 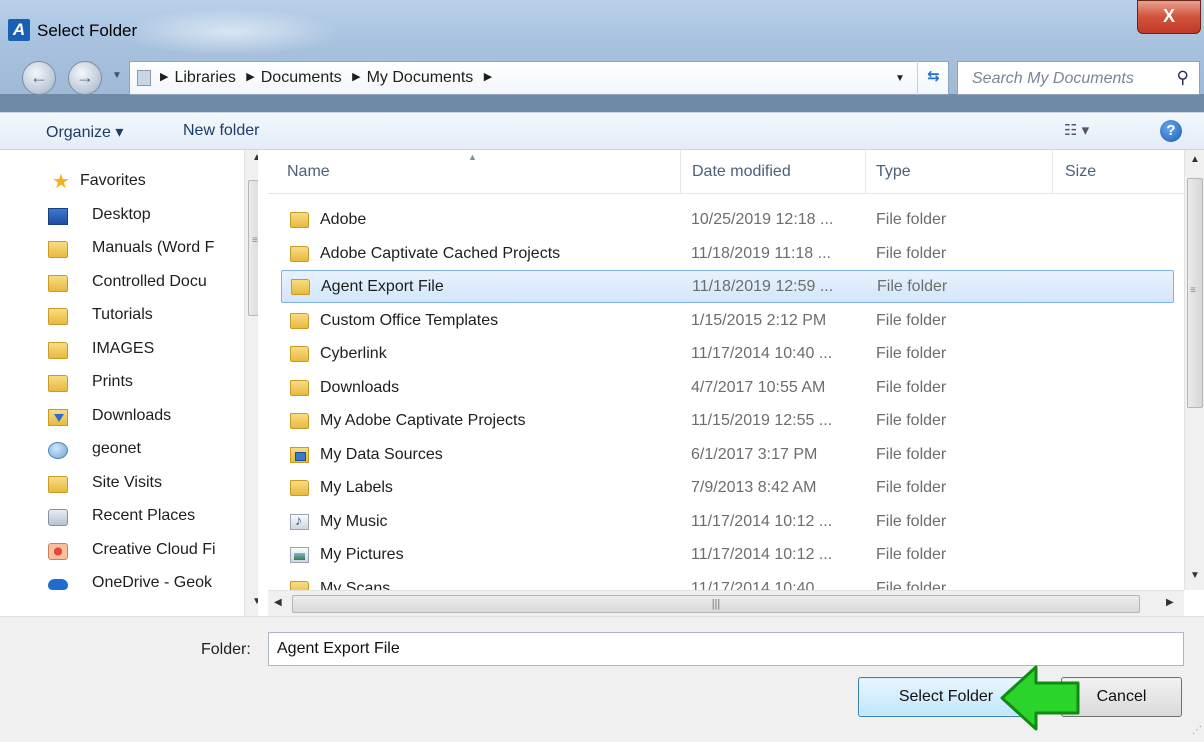 I want to click on sidebar-item-label: Tutorials, so click(x=122, y=314).